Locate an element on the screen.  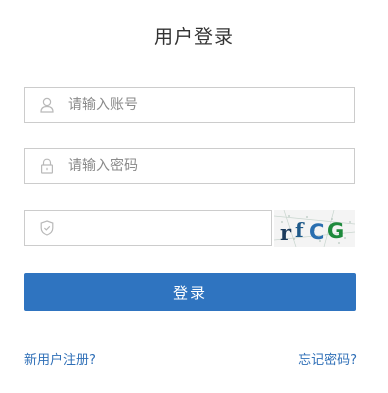
captcha-image: r f C G is located at coordinates (314, 228).